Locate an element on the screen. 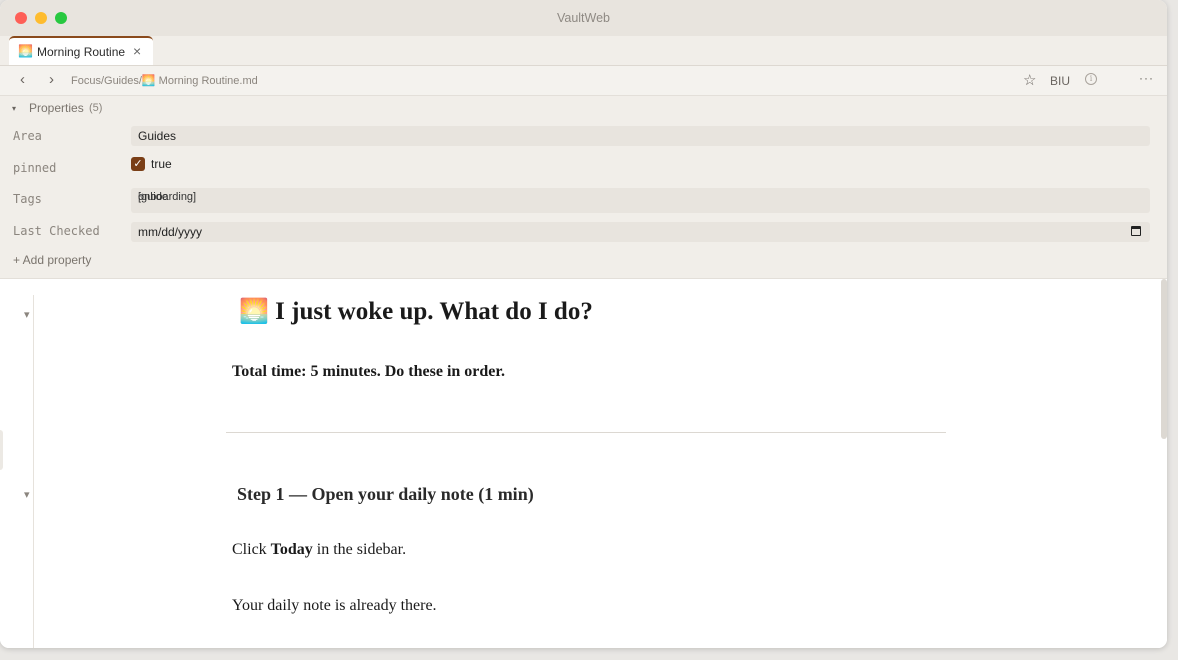  scrollbar is located at coordinates (1164, 359).